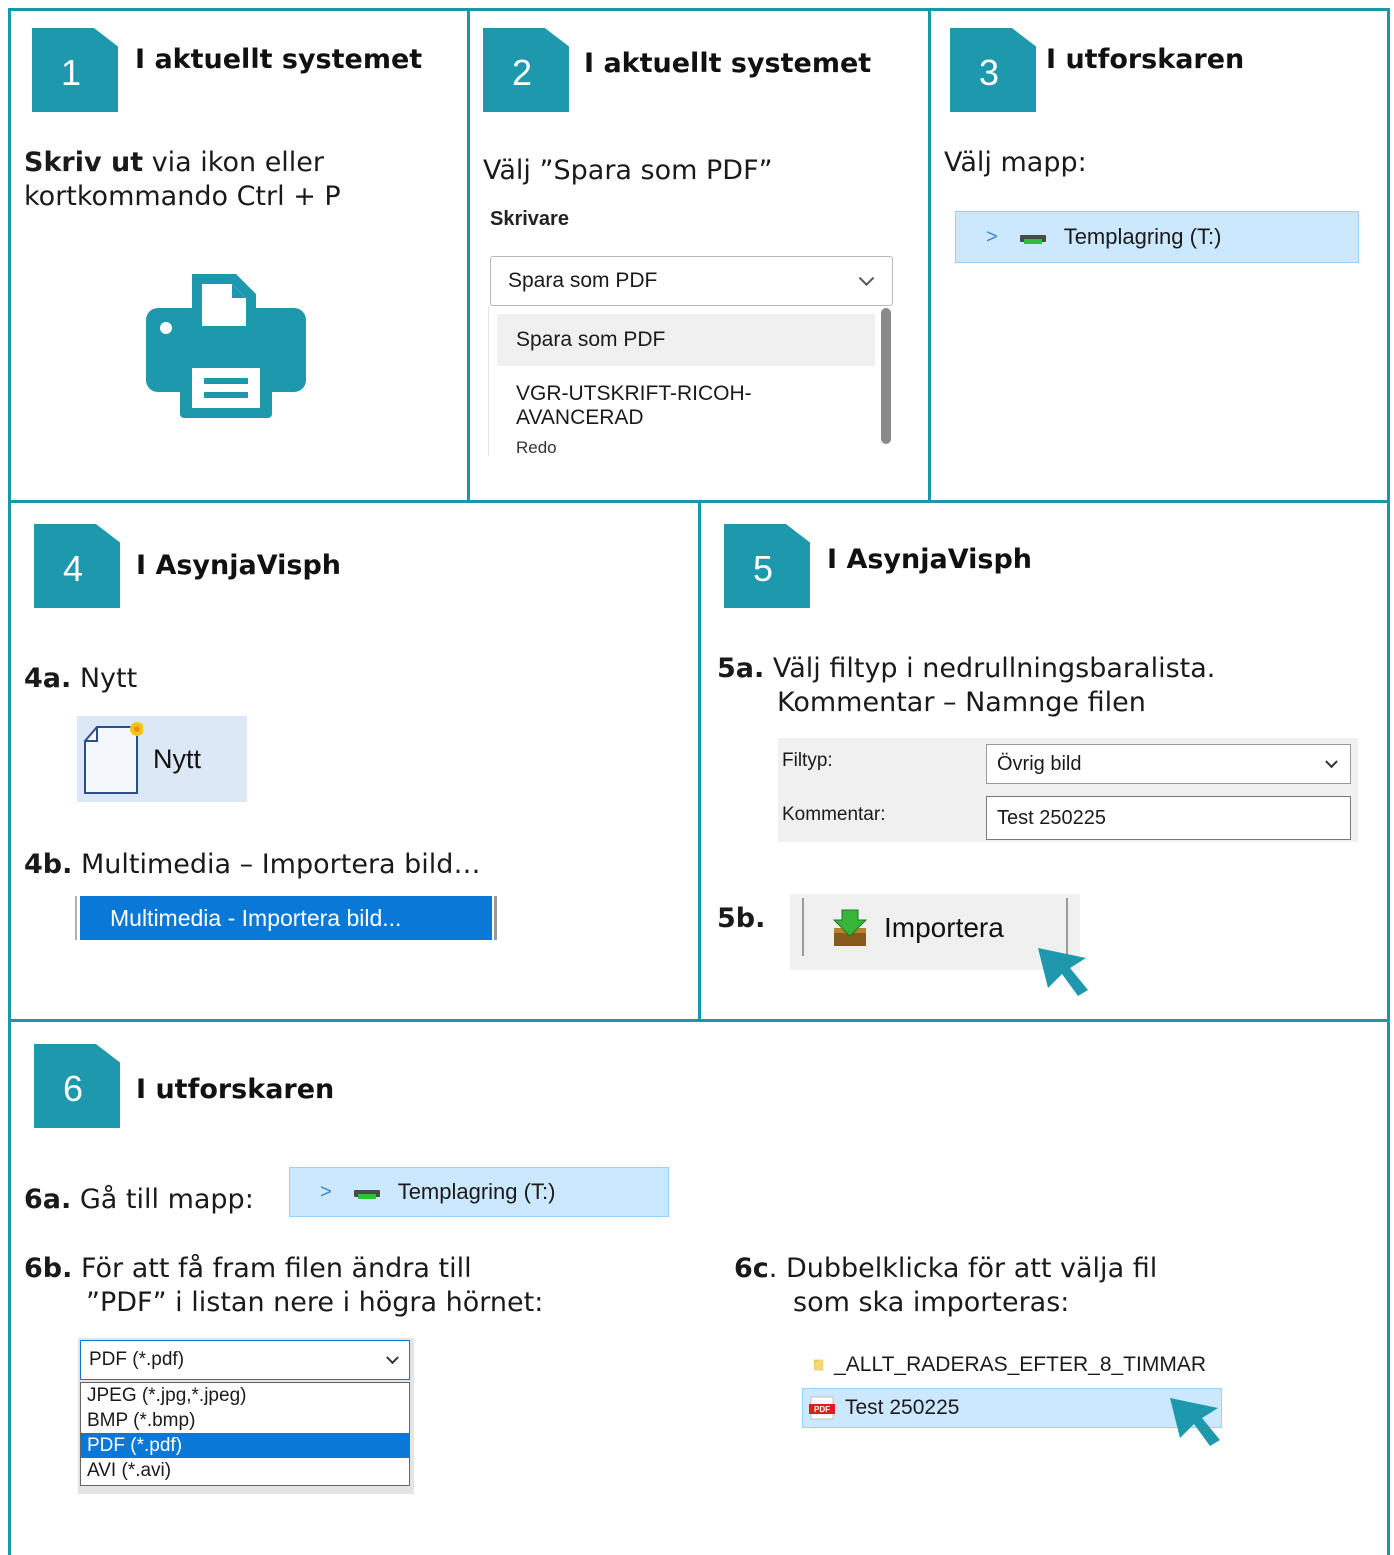 The height and width of the screenshot is (1555, 1394). I want to click on step-5b-label: 5b., so click(741, 918).